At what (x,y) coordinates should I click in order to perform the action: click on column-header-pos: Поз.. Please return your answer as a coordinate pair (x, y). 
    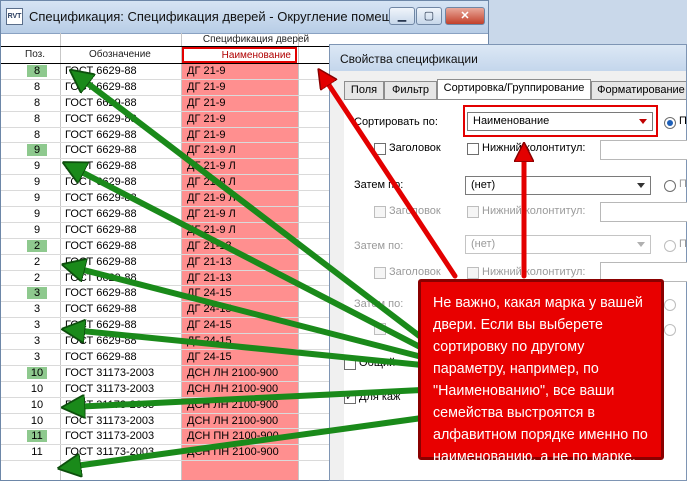
    Looking at the image, I should click on (35, 54).